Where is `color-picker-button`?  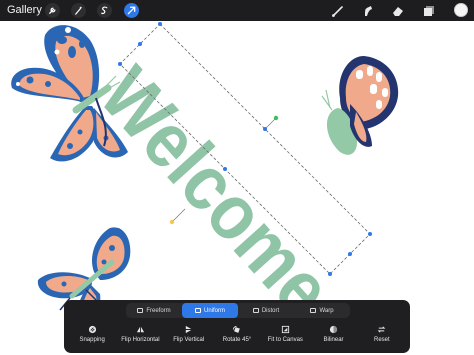
color-picker-button is located at coordinates (461, 10).